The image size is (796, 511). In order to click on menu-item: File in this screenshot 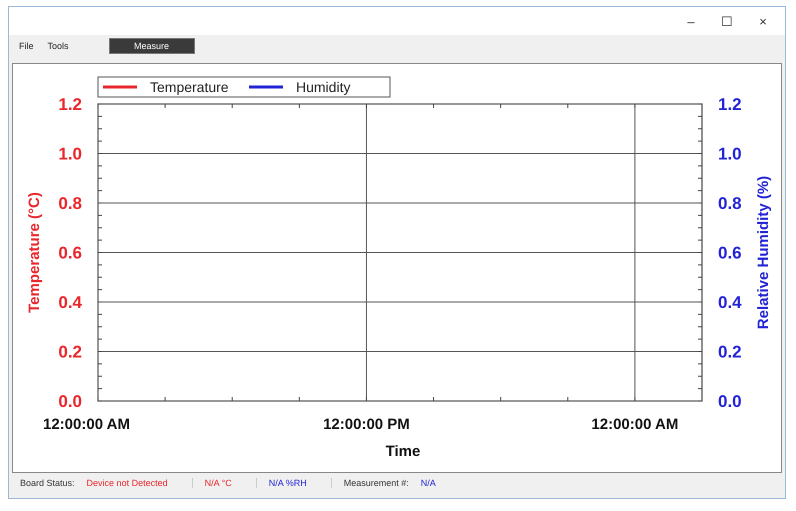, I will do `click(26, 46)`.